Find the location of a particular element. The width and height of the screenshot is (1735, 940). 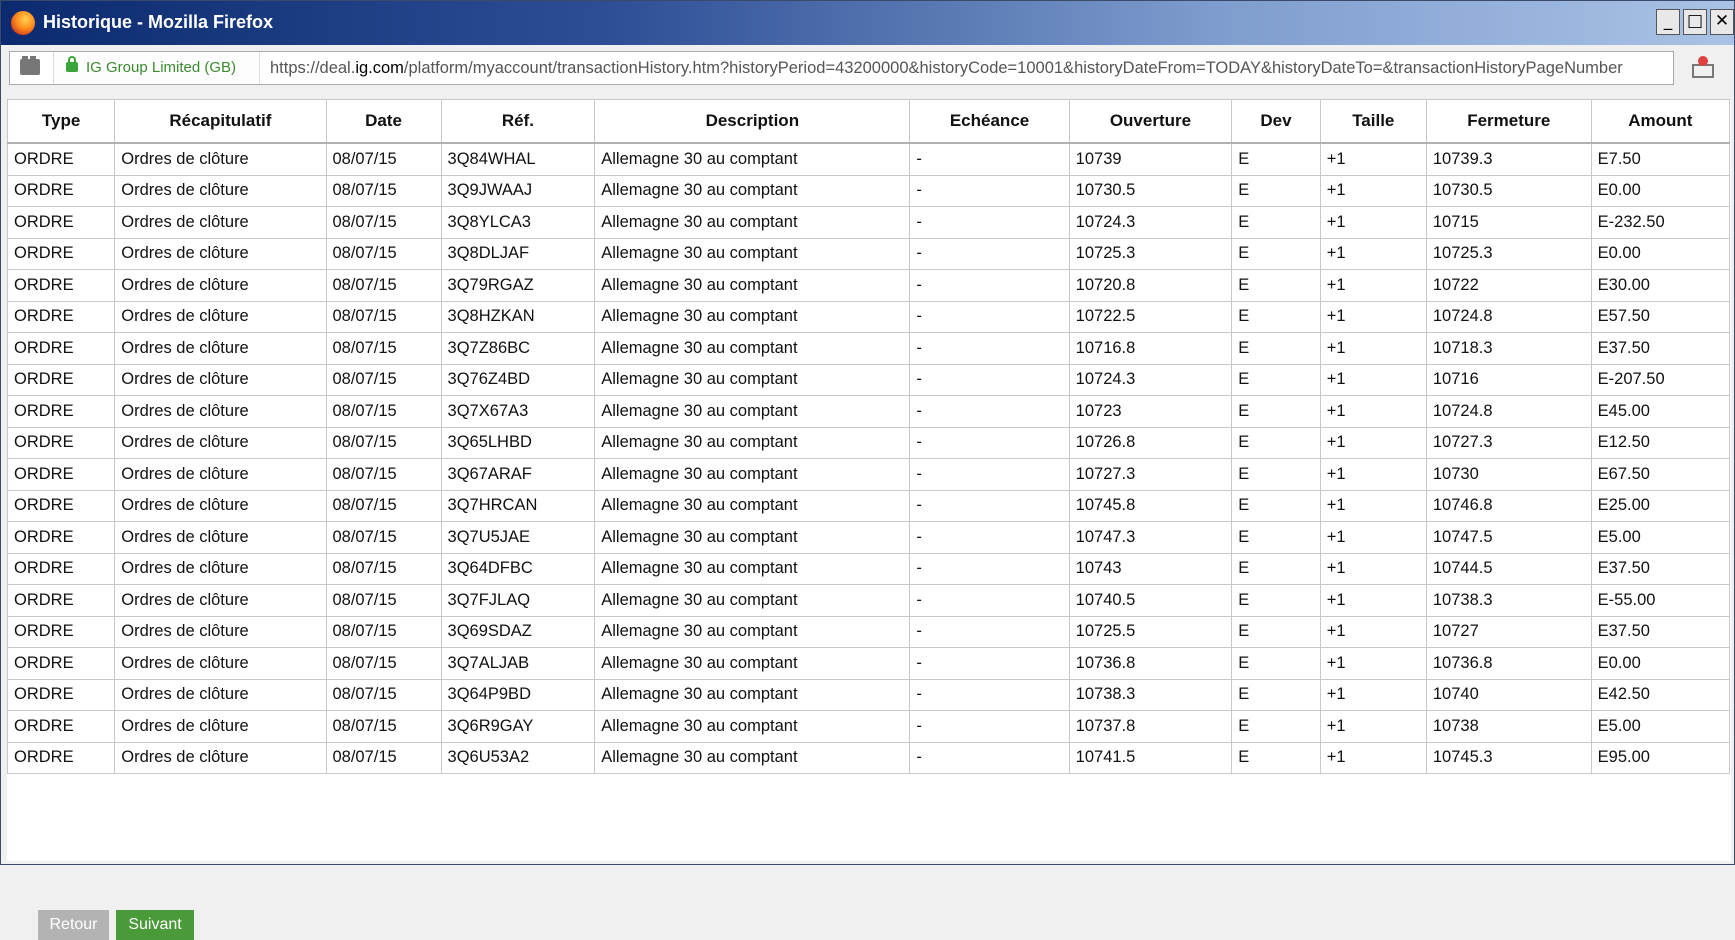

cell-ref: 3Q65LHBD is located at coordinates (518, 442).